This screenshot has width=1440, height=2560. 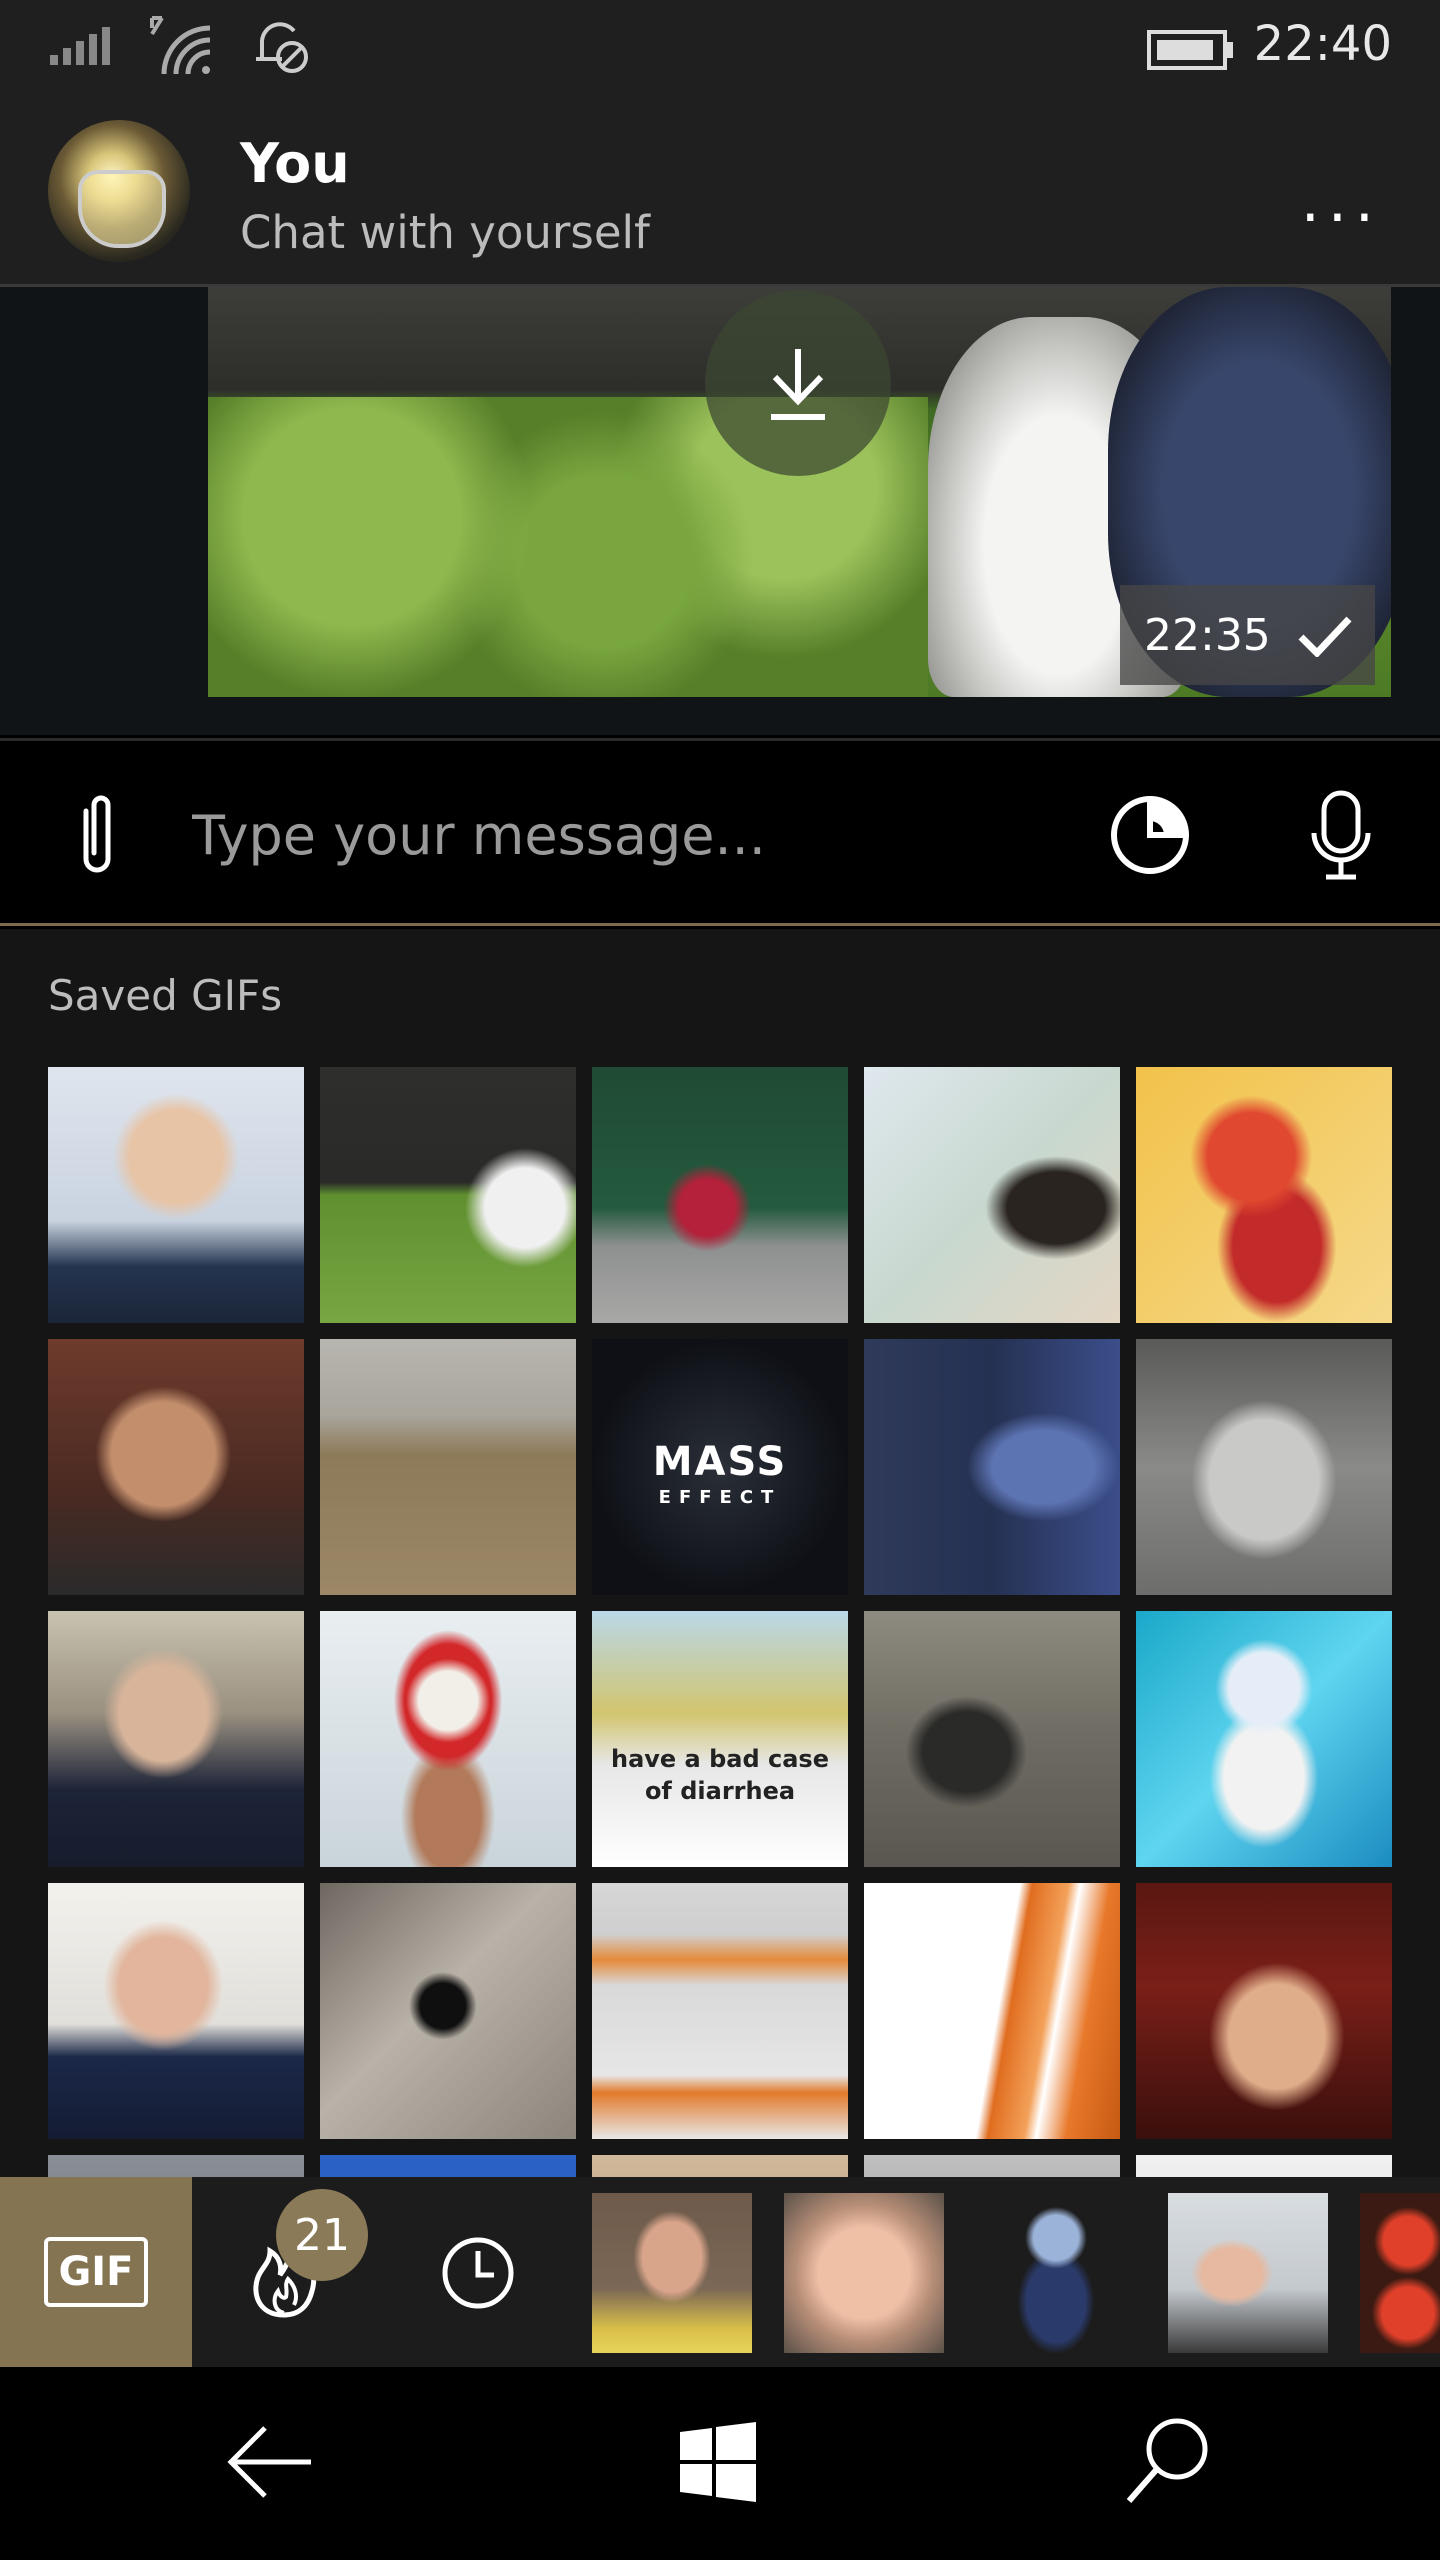 I want to click on search-icon, so click(x=1168, y=2462).